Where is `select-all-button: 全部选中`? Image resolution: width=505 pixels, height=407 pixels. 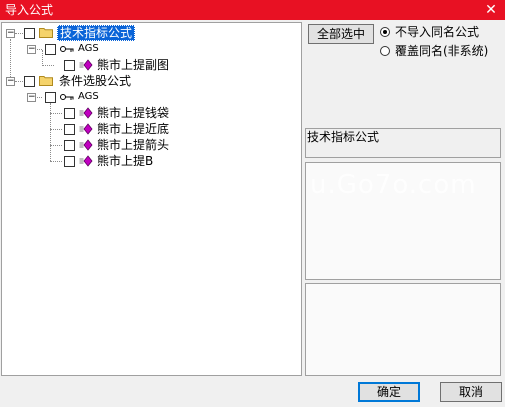 select-all-button: 全部选中 is located at coordinates (341, 34).